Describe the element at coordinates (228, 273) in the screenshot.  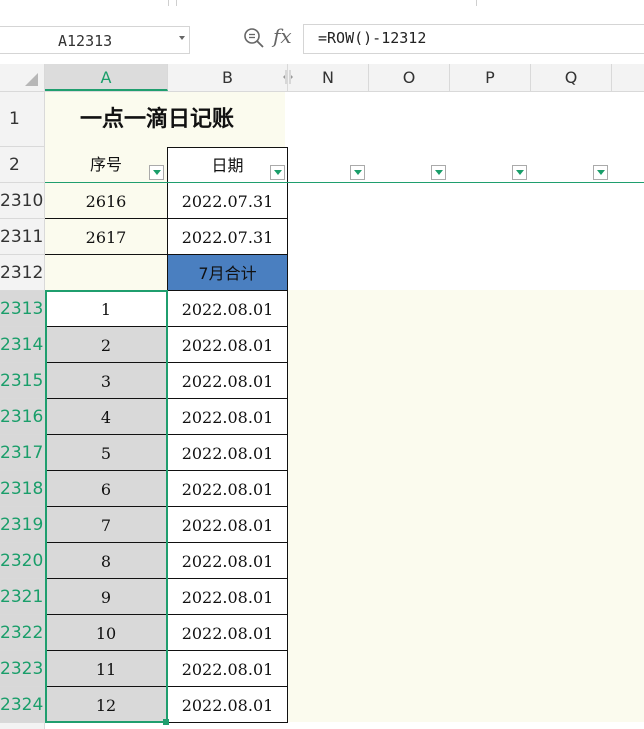
I see `subtotal-cell: 7月合计` at that location.